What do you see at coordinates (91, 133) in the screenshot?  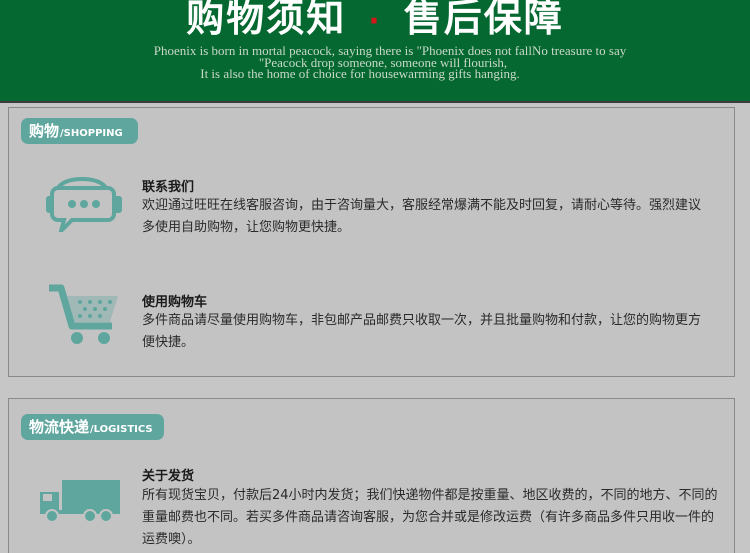 I see `shopping-tag-en: /SHOPPING` at bounding box center [91, 133].